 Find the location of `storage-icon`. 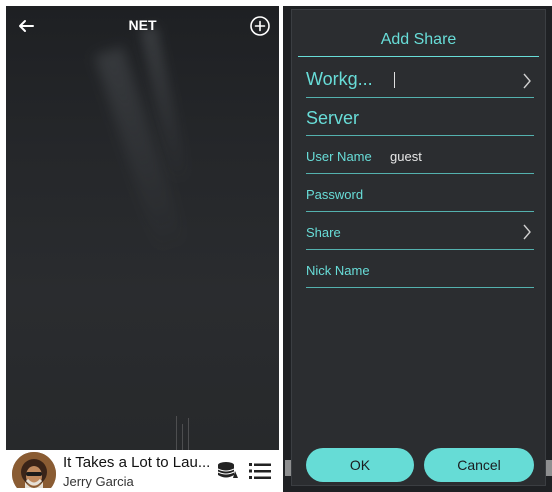

storage-icon is located at coordinates (227, 470).